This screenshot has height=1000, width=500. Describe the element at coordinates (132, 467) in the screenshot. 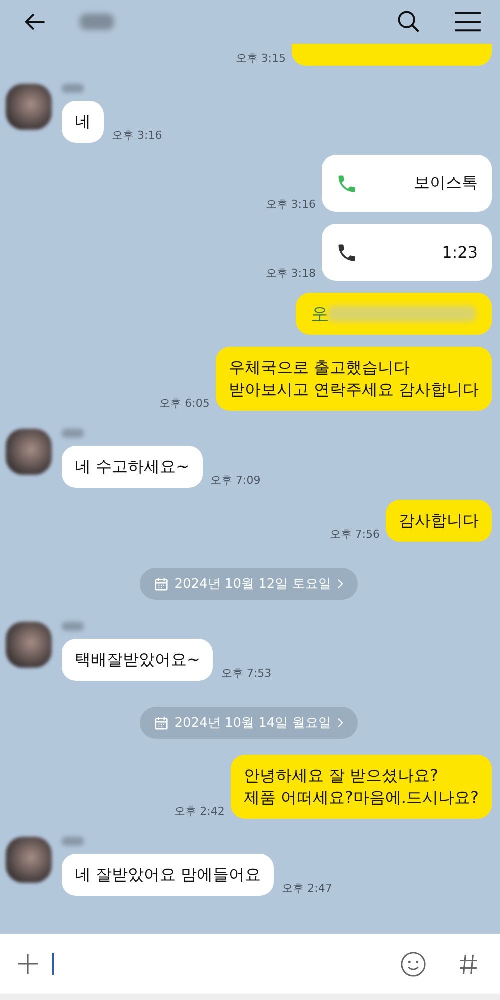

I see `message-bubble: 네 수고하세요~` at that location.